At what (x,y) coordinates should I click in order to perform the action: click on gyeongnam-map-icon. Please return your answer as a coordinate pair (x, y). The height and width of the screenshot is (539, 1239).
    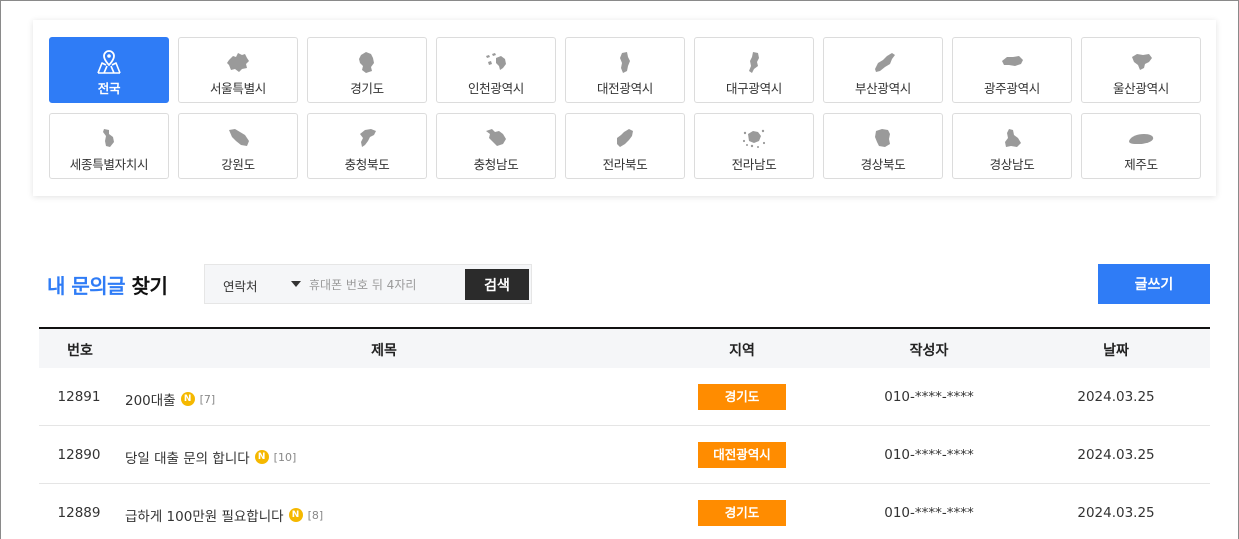
    Looking at the image, I should click on (1013, 138).